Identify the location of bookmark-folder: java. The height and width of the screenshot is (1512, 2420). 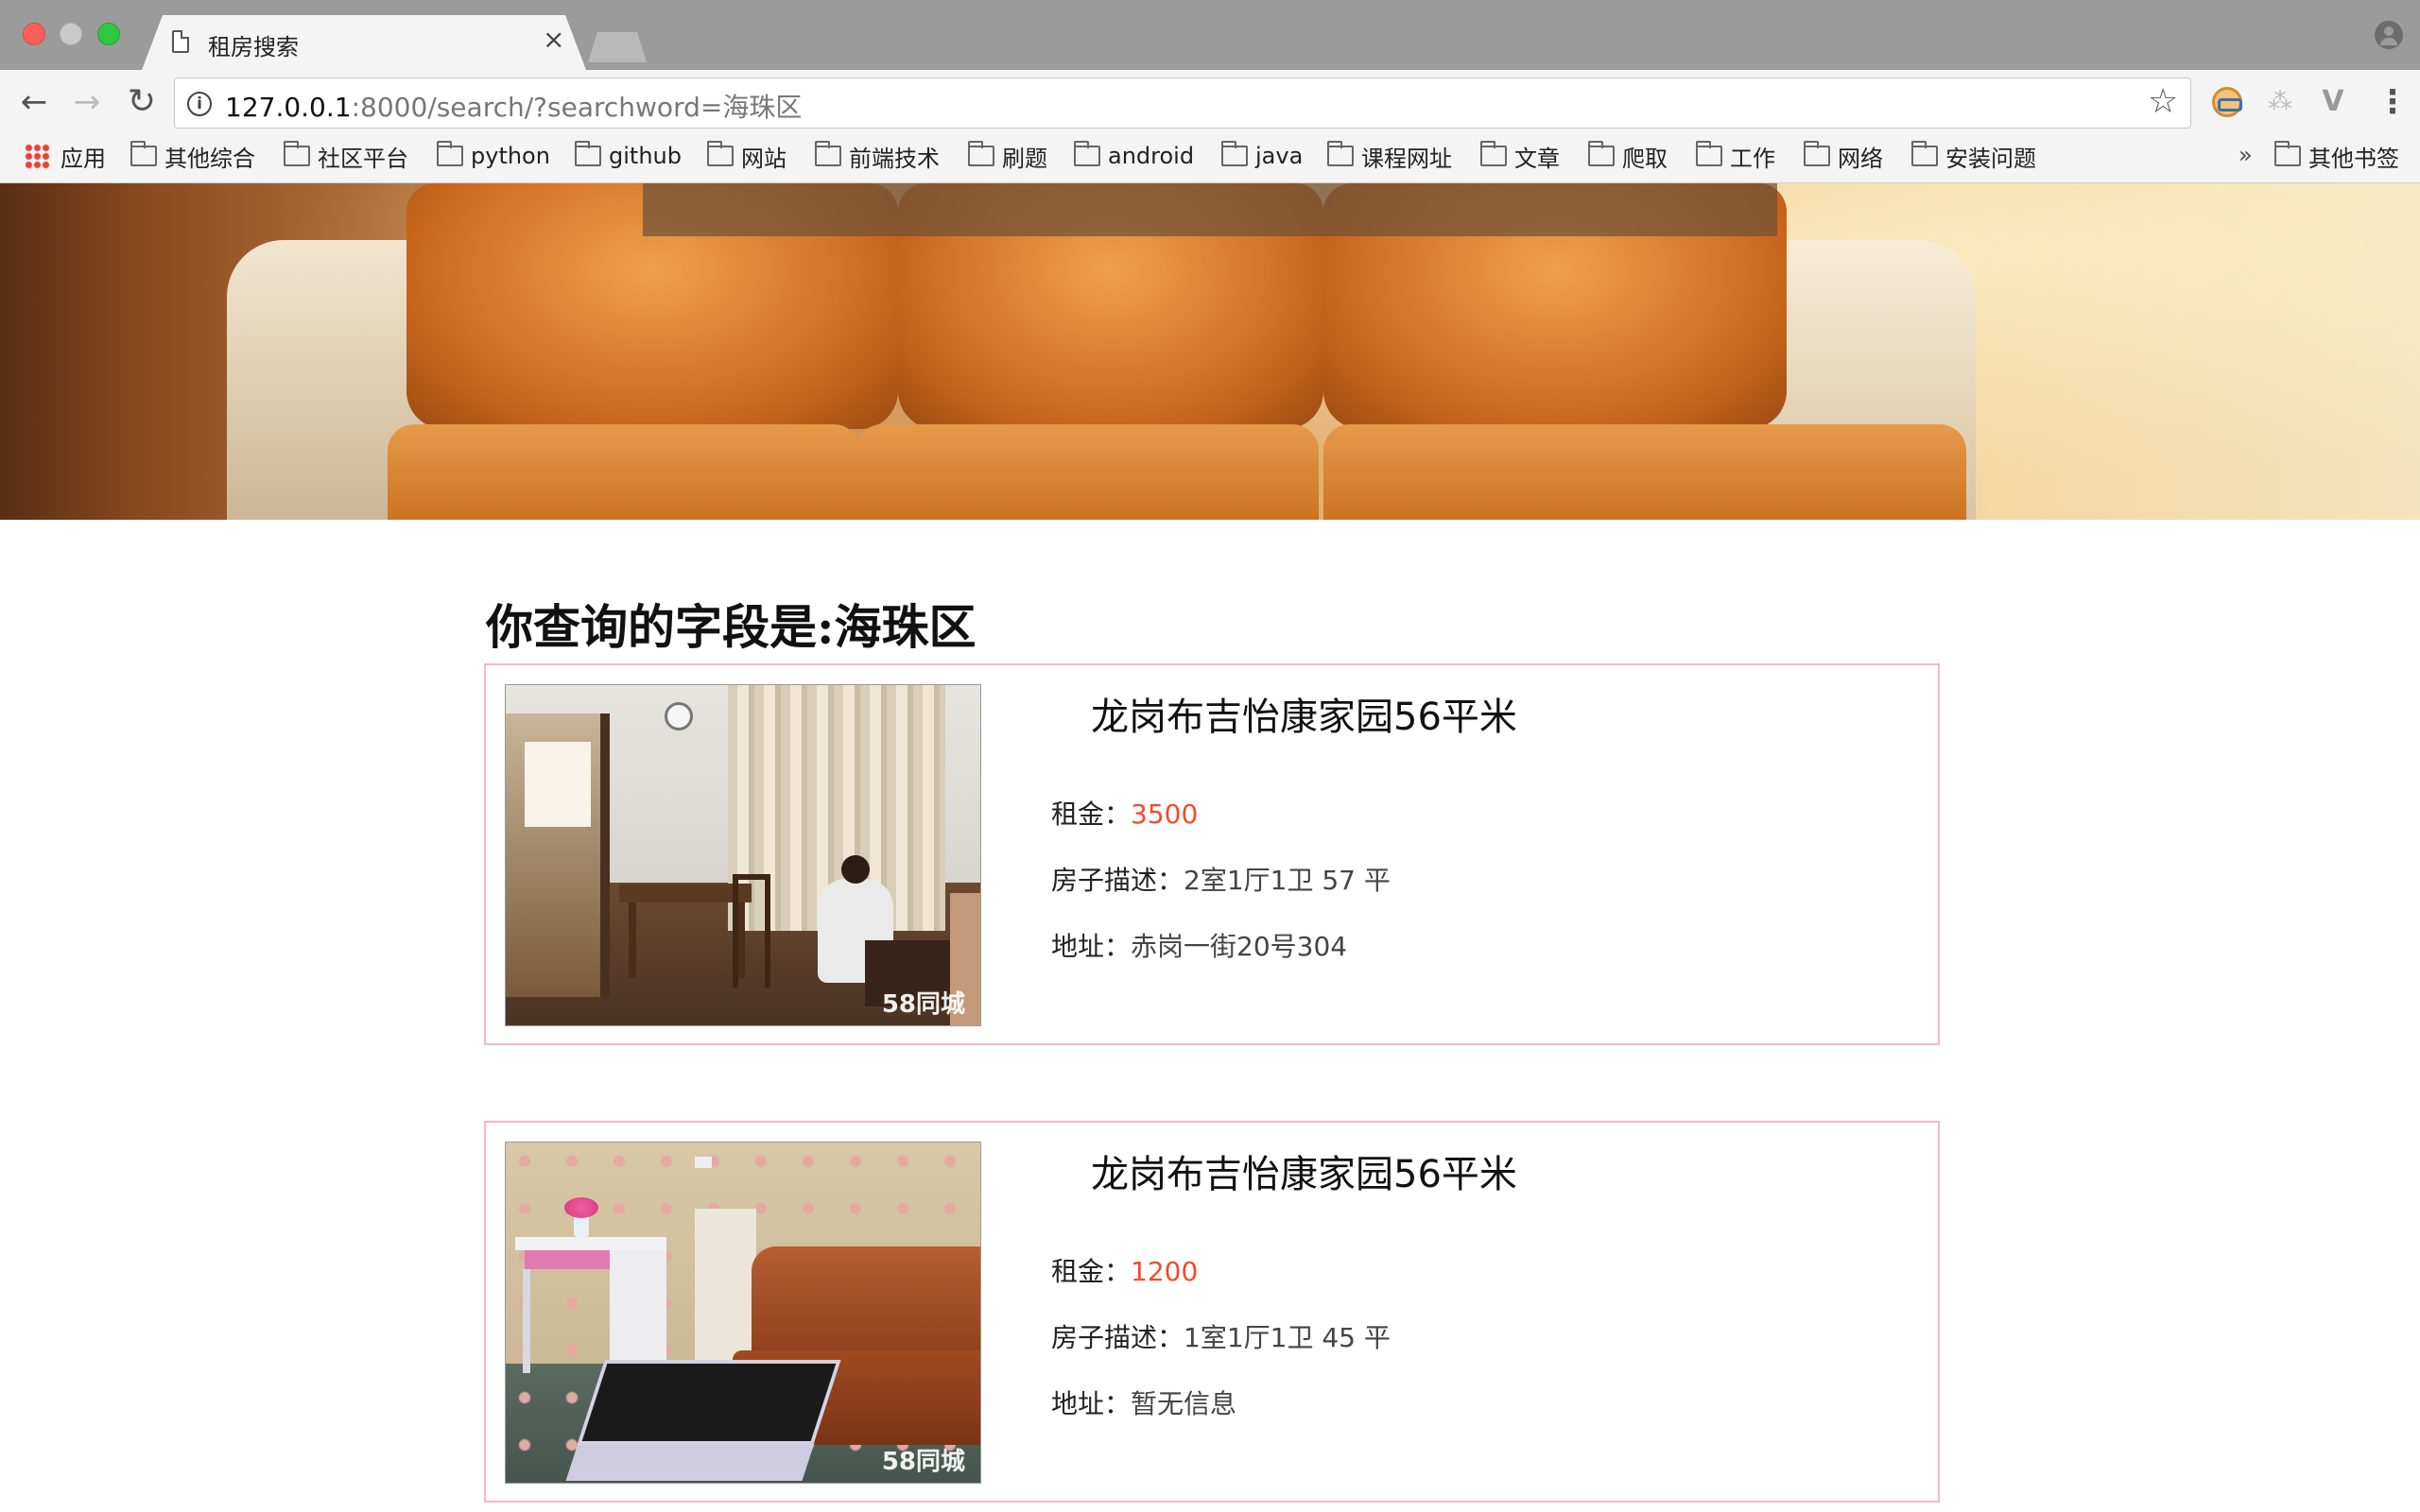
(1262, 155).